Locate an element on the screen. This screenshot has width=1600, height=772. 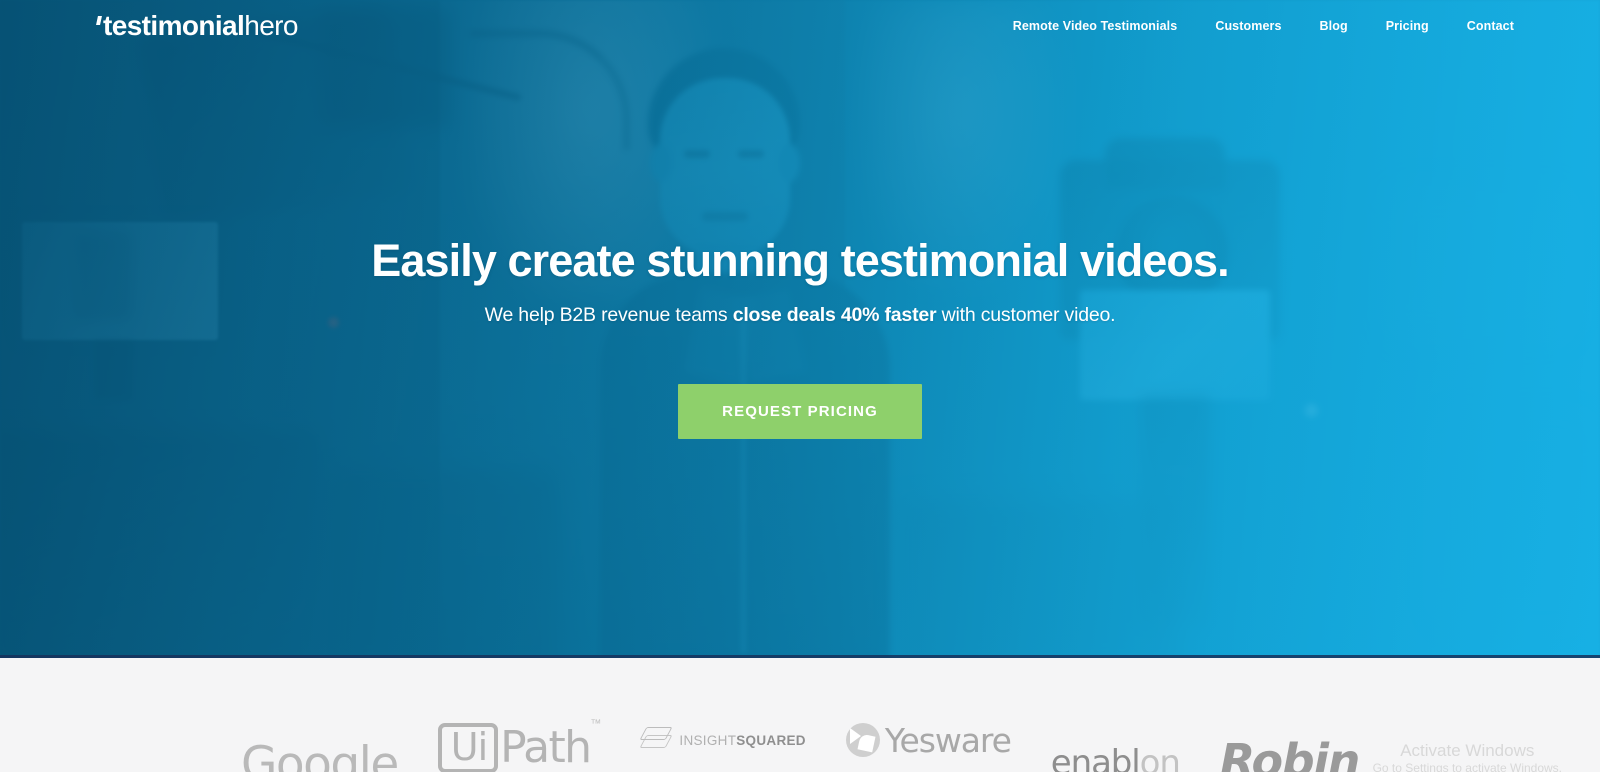
request-pricing-button: REQUEST PRICING is located at coordinates (800, 412).